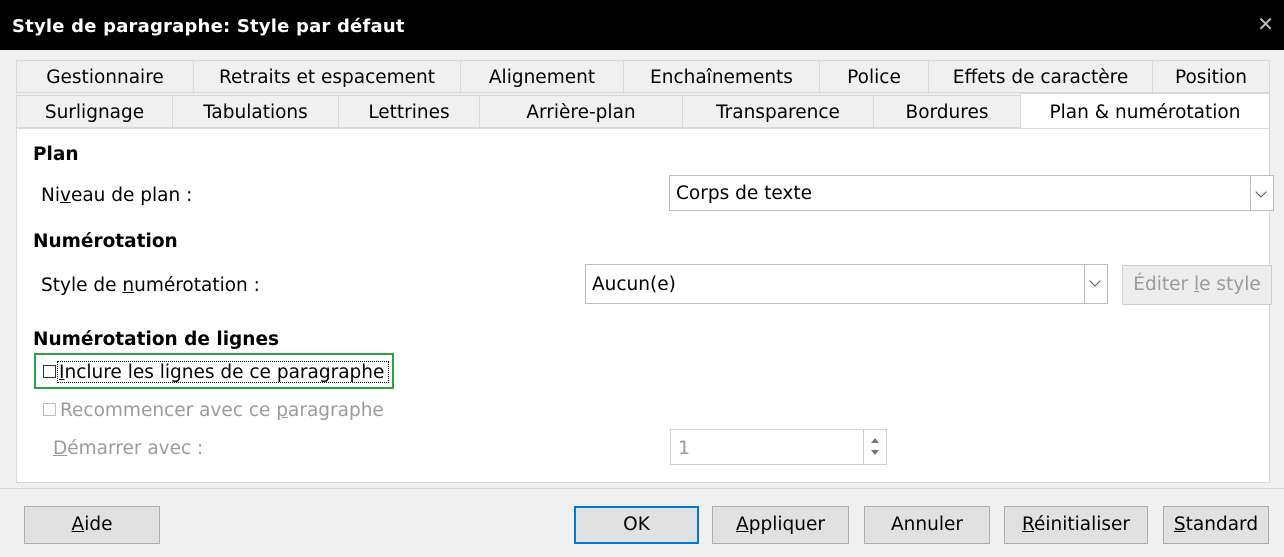  I want to click on outline-level-label: Niveau de plan :, so click(117, 195).